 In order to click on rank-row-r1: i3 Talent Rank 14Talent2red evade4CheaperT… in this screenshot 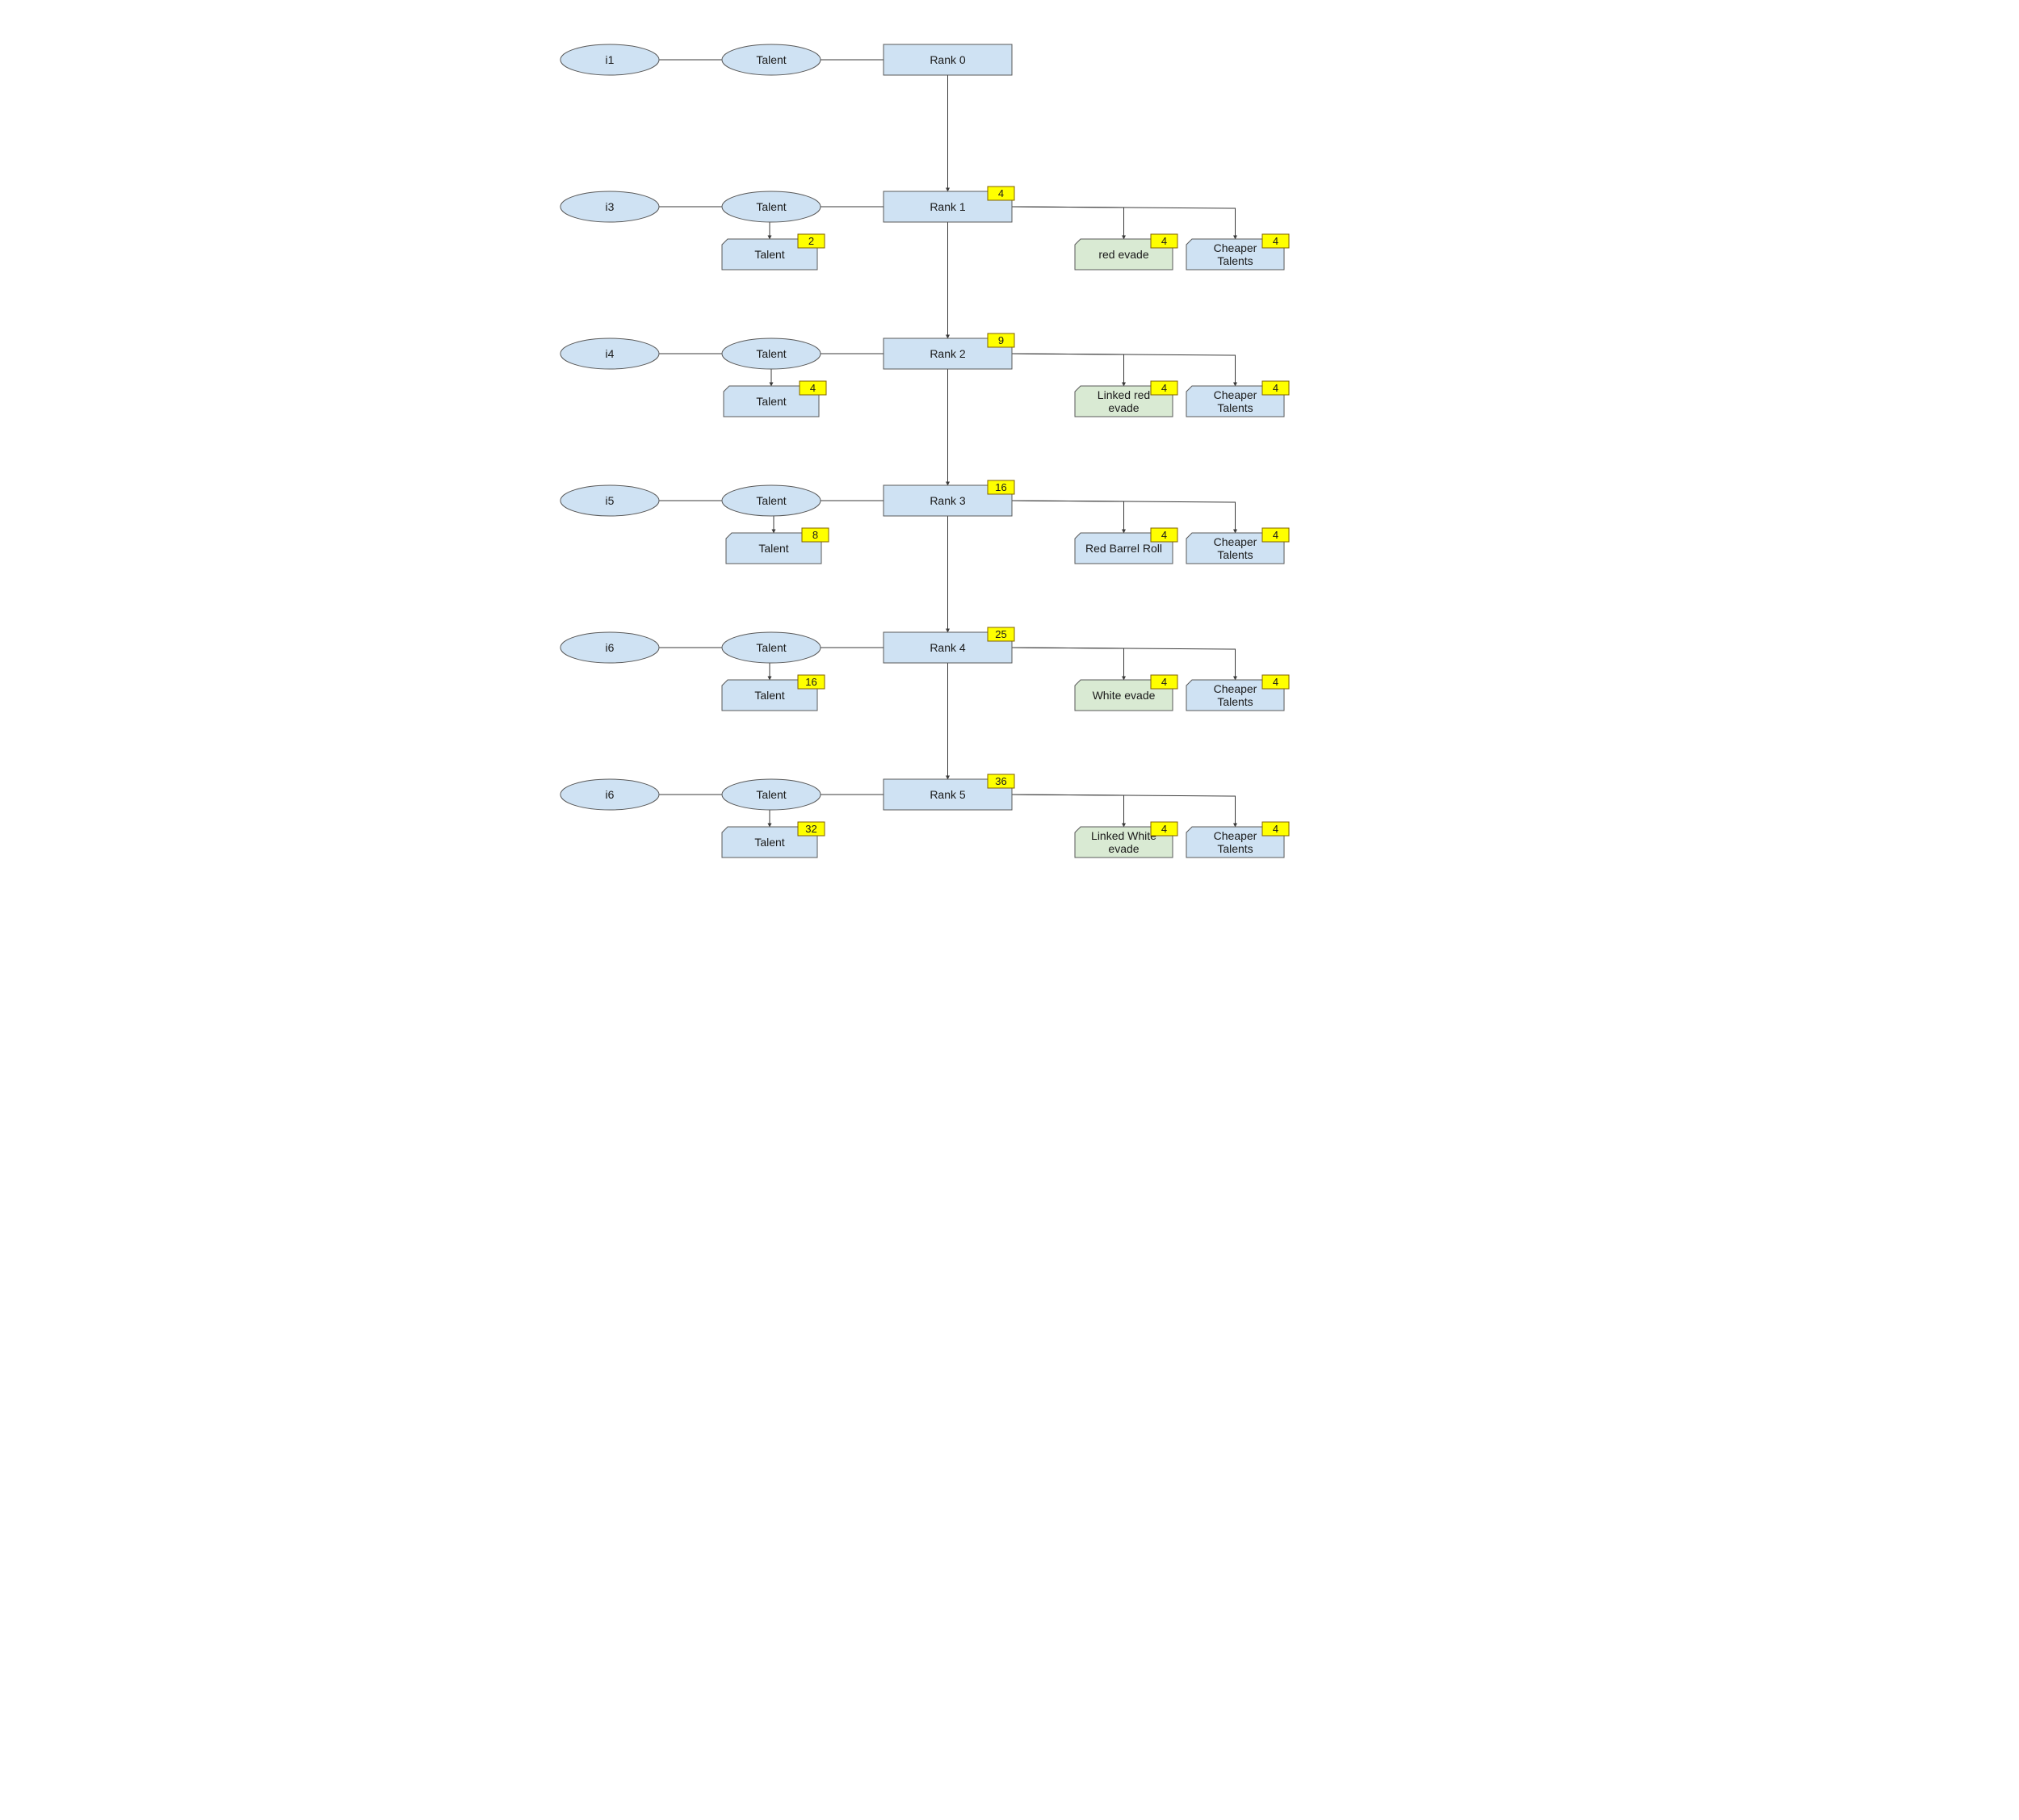, I will do `click(925, 228)`.